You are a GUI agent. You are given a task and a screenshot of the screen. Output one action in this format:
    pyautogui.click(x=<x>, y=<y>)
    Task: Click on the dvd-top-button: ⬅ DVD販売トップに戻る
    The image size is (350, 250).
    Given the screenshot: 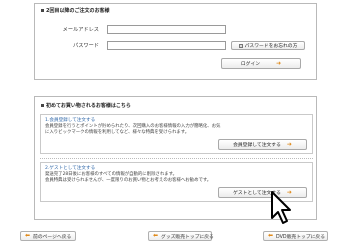 What is the action you would take?
    pyautogui.click(x=295, y=236)
    